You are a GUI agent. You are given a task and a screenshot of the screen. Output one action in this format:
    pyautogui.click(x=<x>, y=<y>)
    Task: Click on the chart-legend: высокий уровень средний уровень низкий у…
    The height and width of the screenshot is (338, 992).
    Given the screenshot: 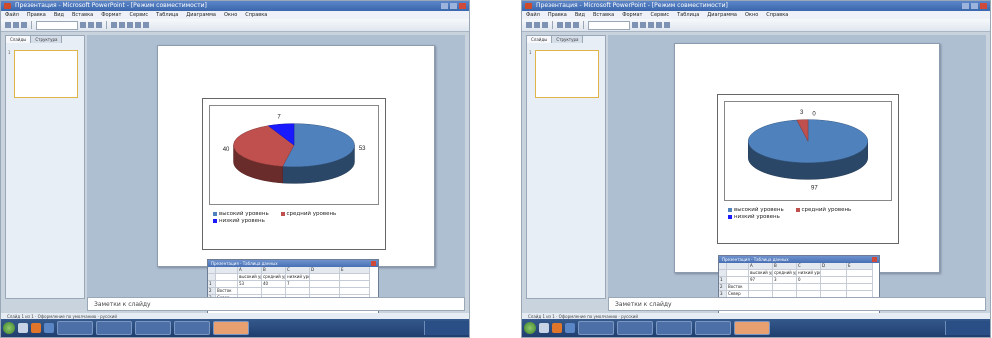 What is the action you would take?
    pyautogui.click(x=297, y=218)
    